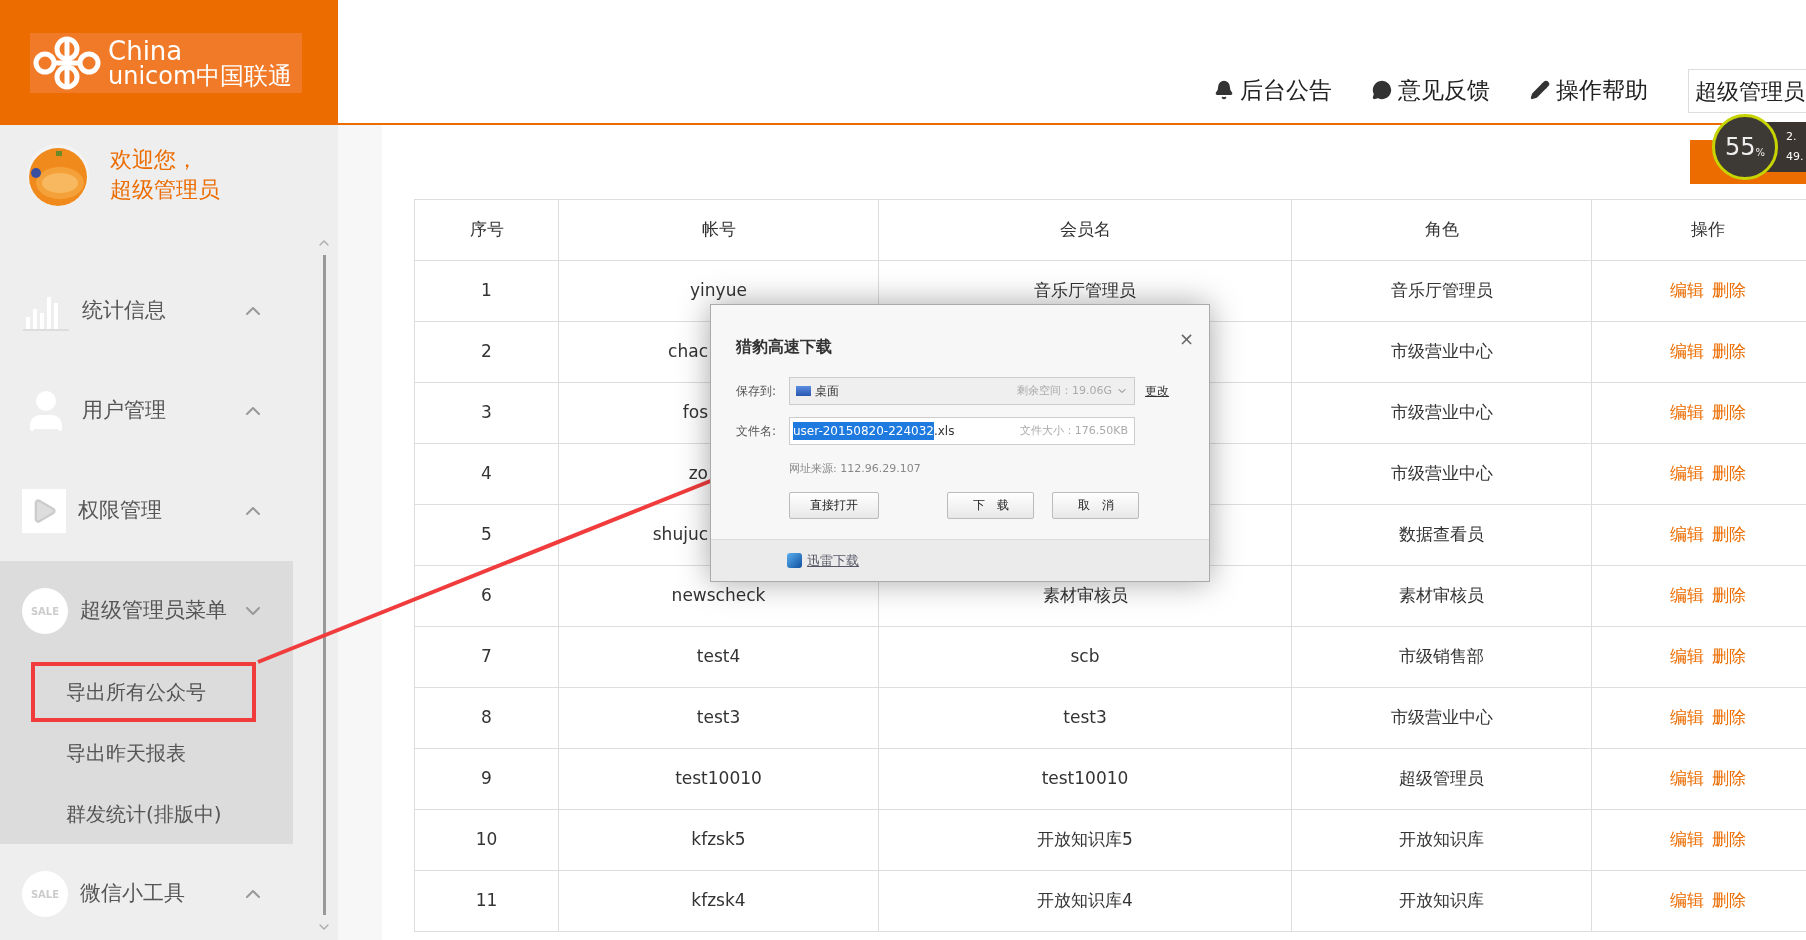 This screenshot has height=940, width=1806. I want to click on table-cell: 11, so click(487, 901).